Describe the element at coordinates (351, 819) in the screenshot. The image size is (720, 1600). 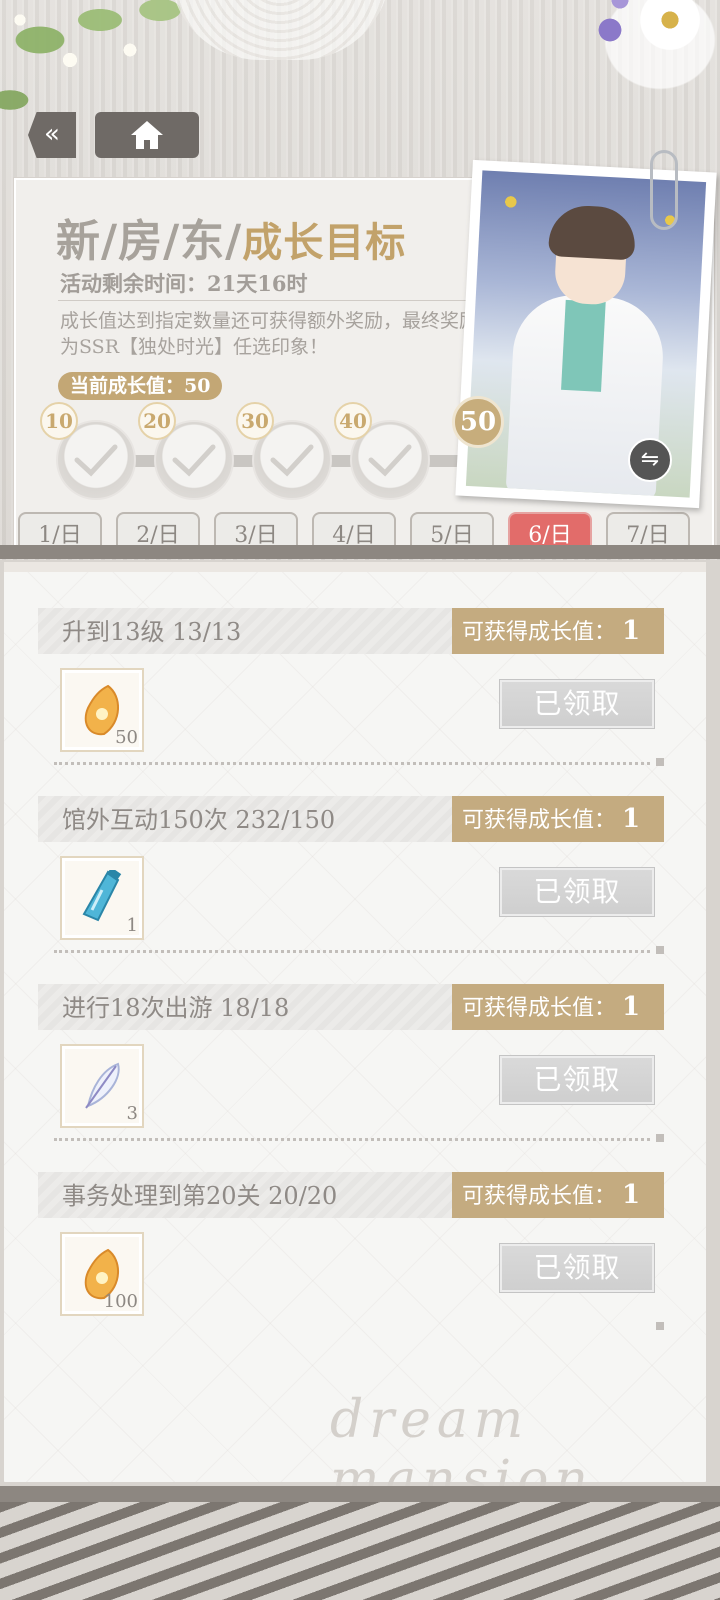
I see `task-header: 馆外互动150次 232/150 可获得成长值： 1` at that location.